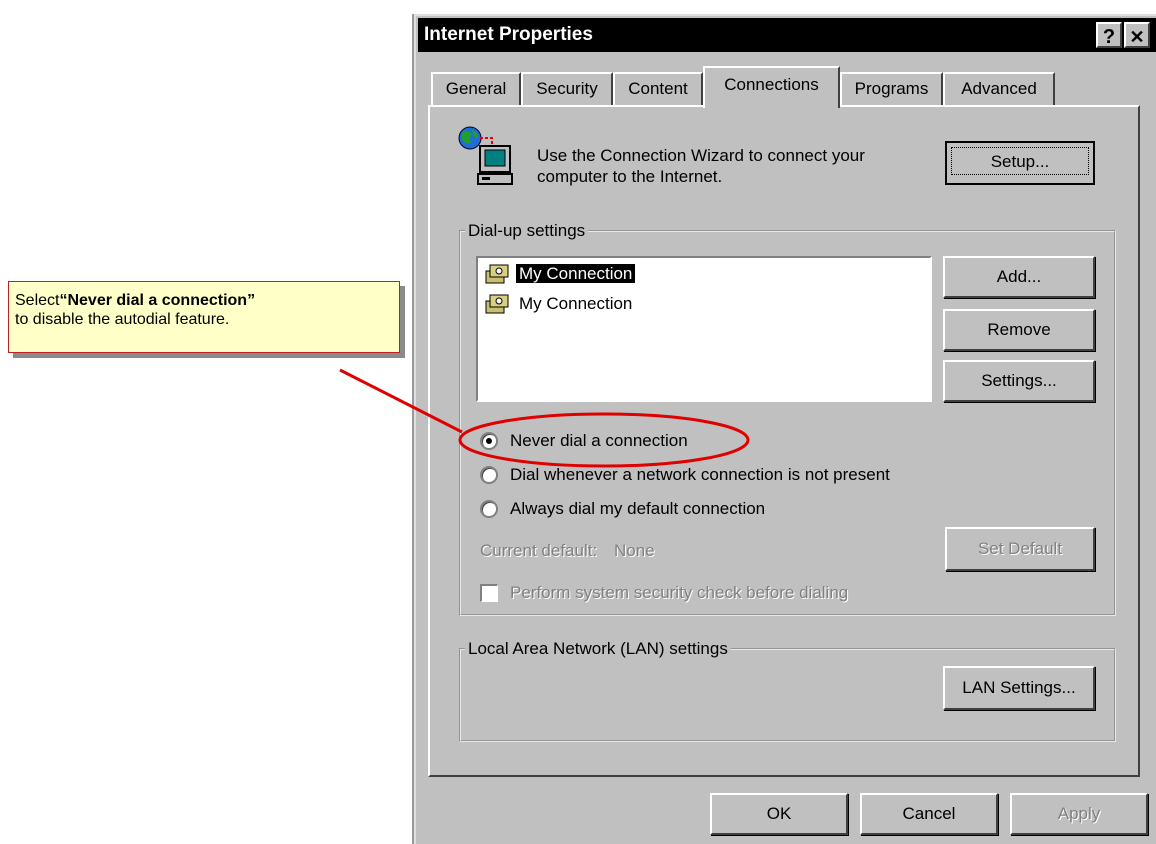 The image size is (1156, 844). I want to click on radio-selected-dot, so click(489, 441).